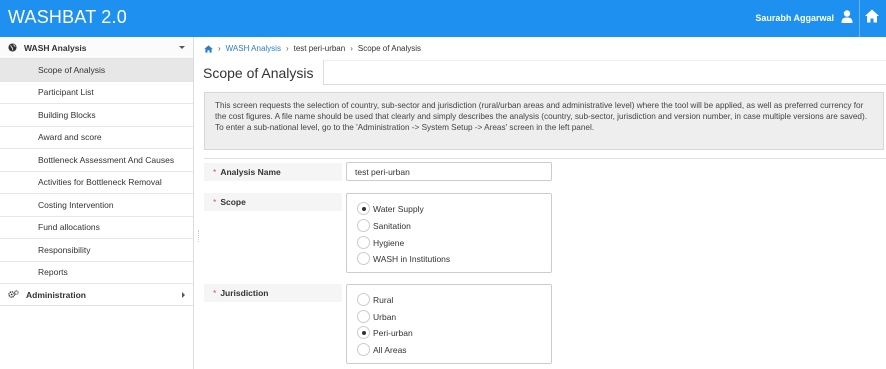  I want to click on scope-option-water-supply: Water Supply, so click(390, 208).